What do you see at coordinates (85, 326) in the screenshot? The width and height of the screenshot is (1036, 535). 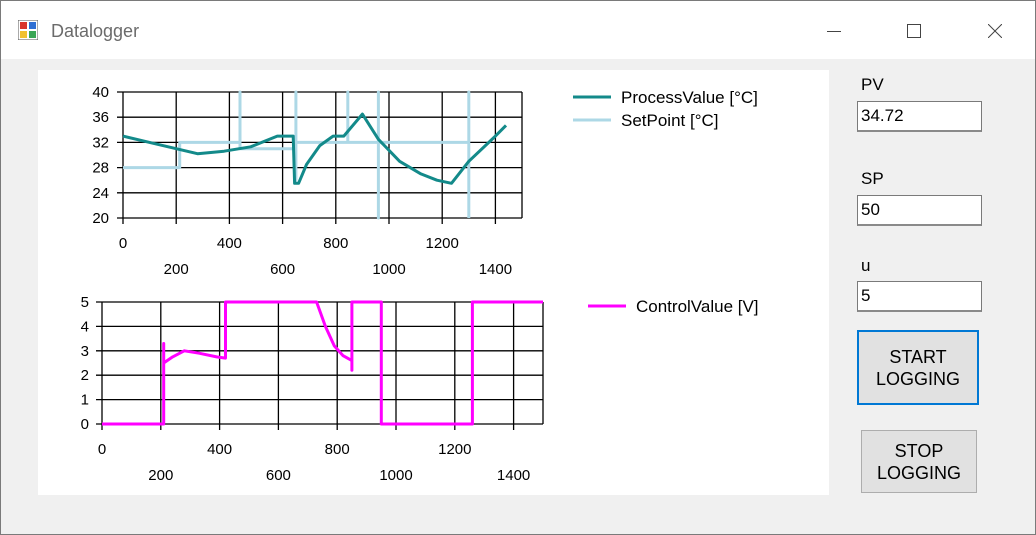 I see `chart2-ytick-label: 4` at bounding box center [85, 326].